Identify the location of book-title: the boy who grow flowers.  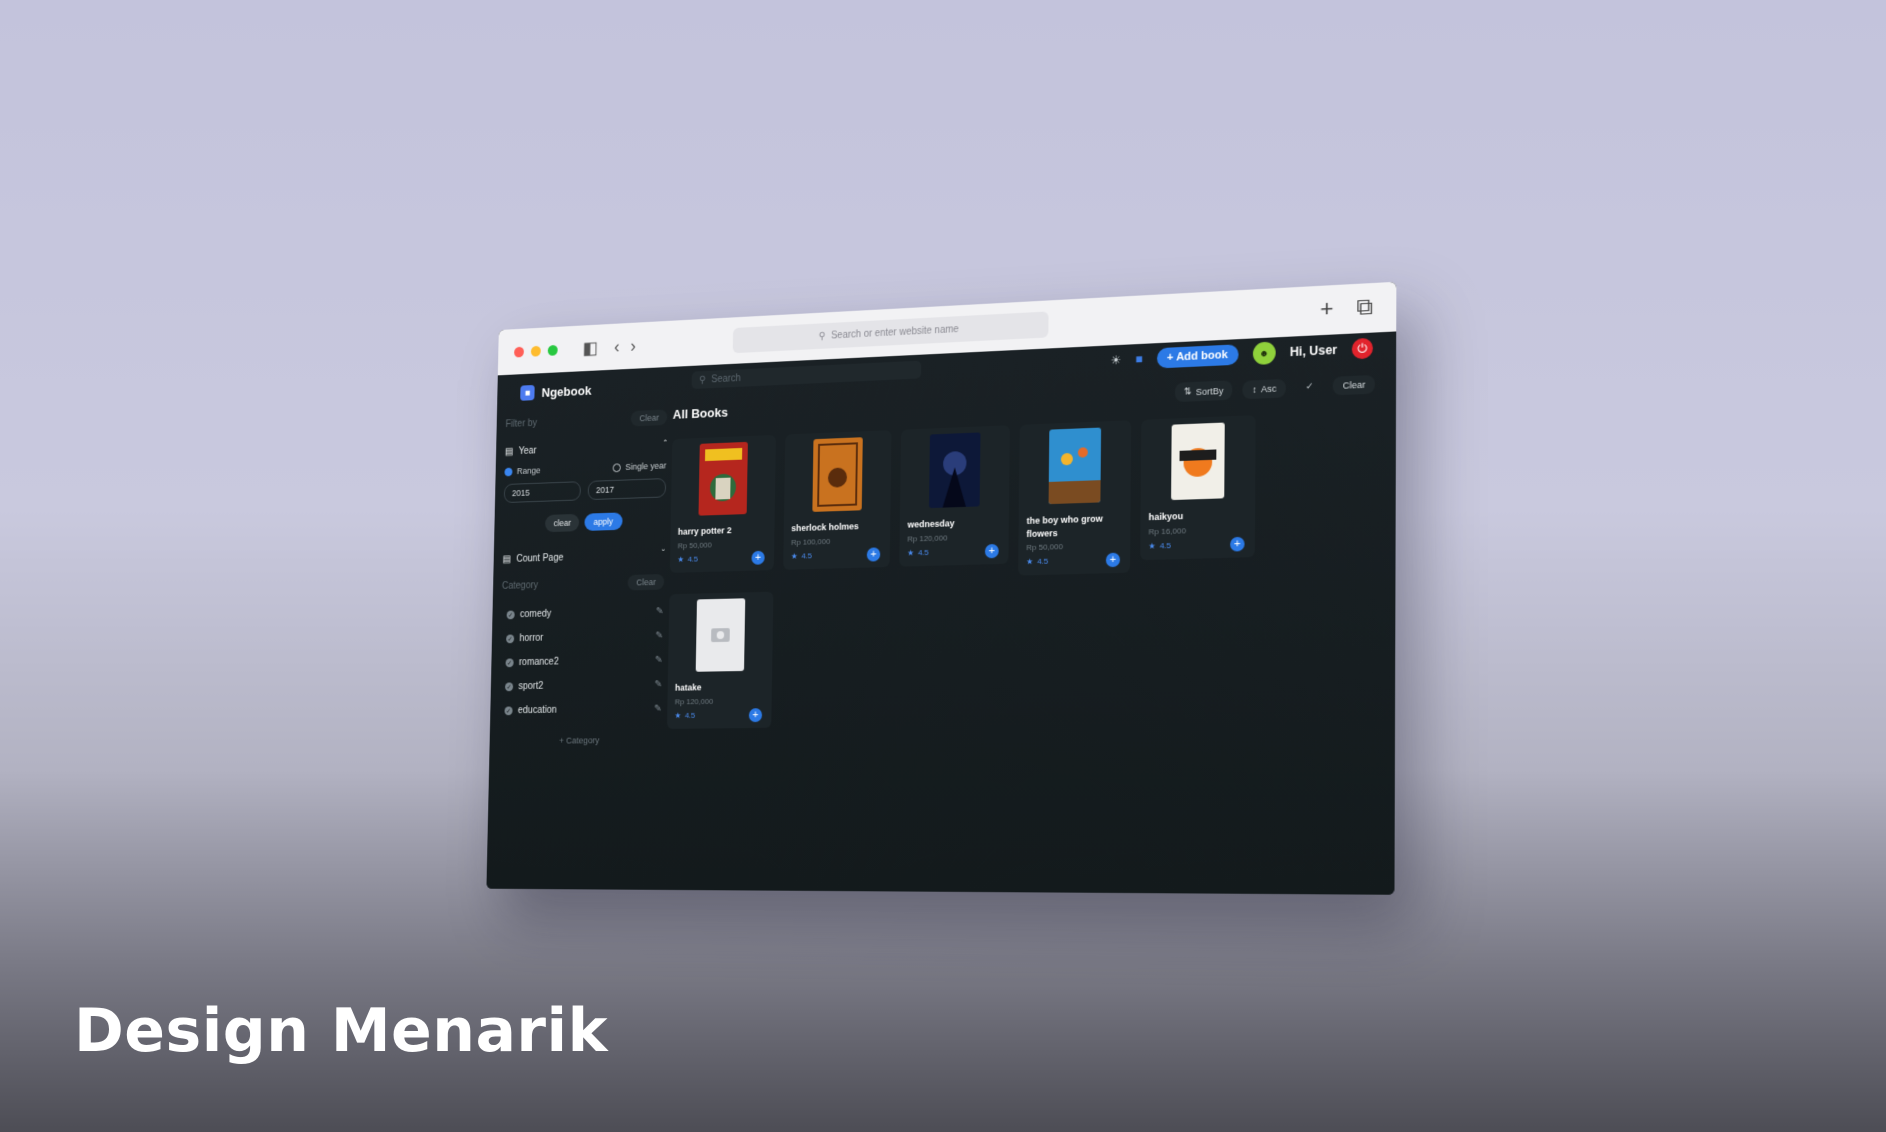
(1064, 526).